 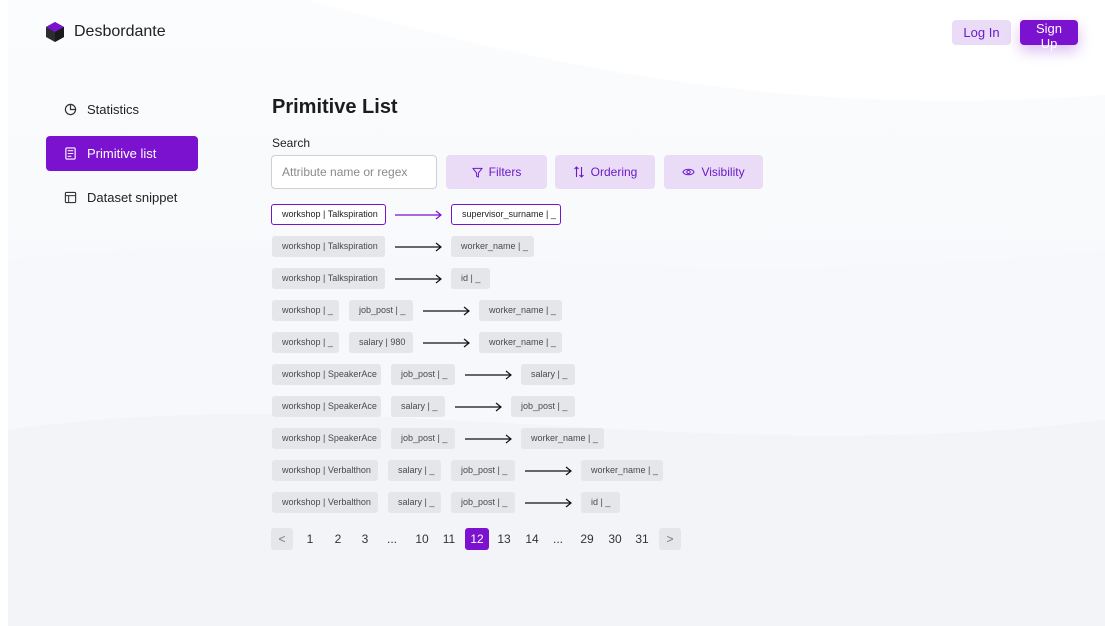 I want to click on sidebar-item-primitive-list: Primitive list, so click(x=122, y=153).